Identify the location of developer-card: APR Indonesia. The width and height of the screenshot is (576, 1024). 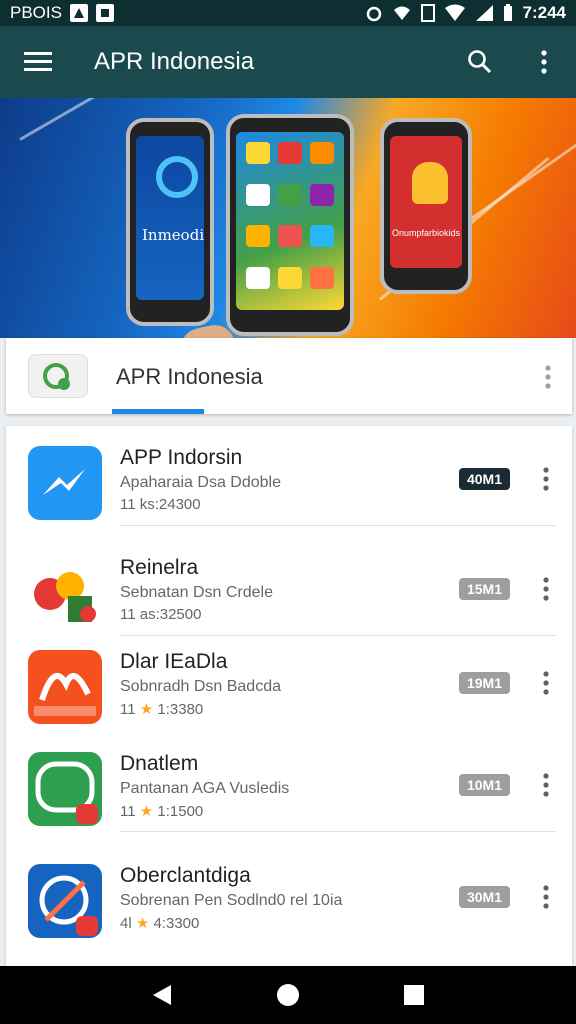
(289, 376).